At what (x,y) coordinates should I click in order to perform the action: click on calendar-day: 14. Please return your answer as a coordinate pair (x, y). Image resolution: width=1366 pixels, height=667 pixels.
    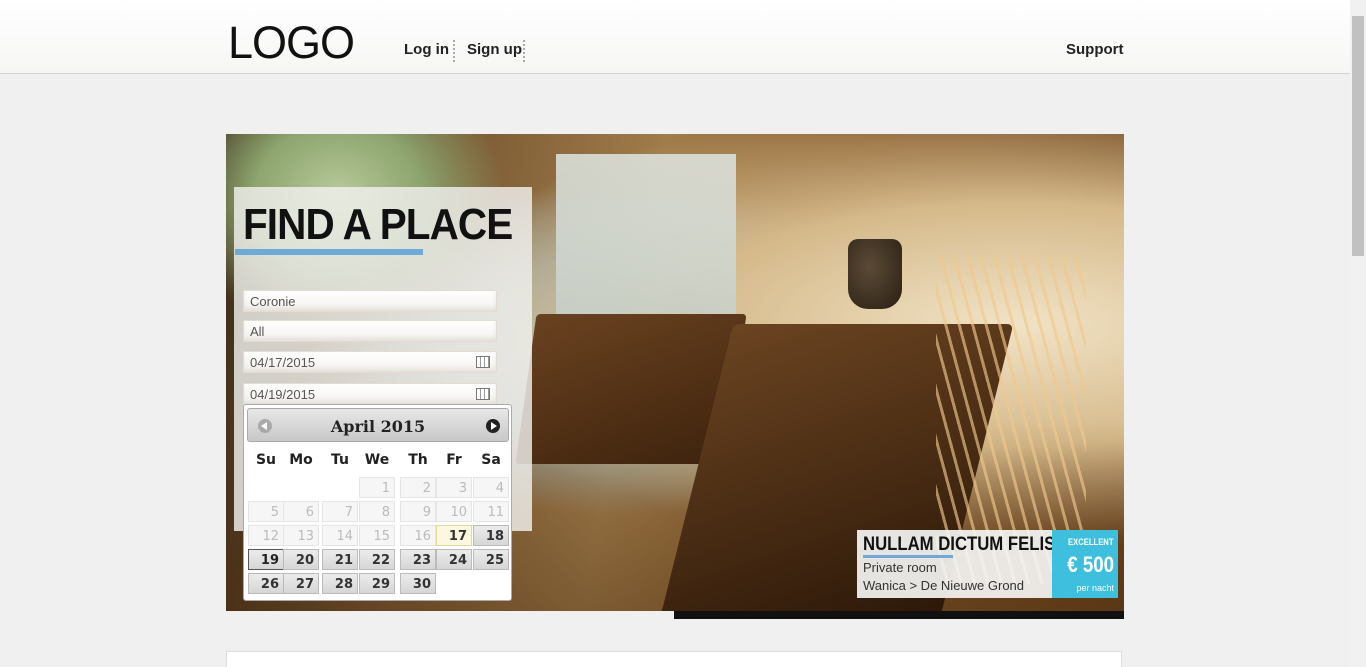
    Looking at the image, I should click on (340, 535).